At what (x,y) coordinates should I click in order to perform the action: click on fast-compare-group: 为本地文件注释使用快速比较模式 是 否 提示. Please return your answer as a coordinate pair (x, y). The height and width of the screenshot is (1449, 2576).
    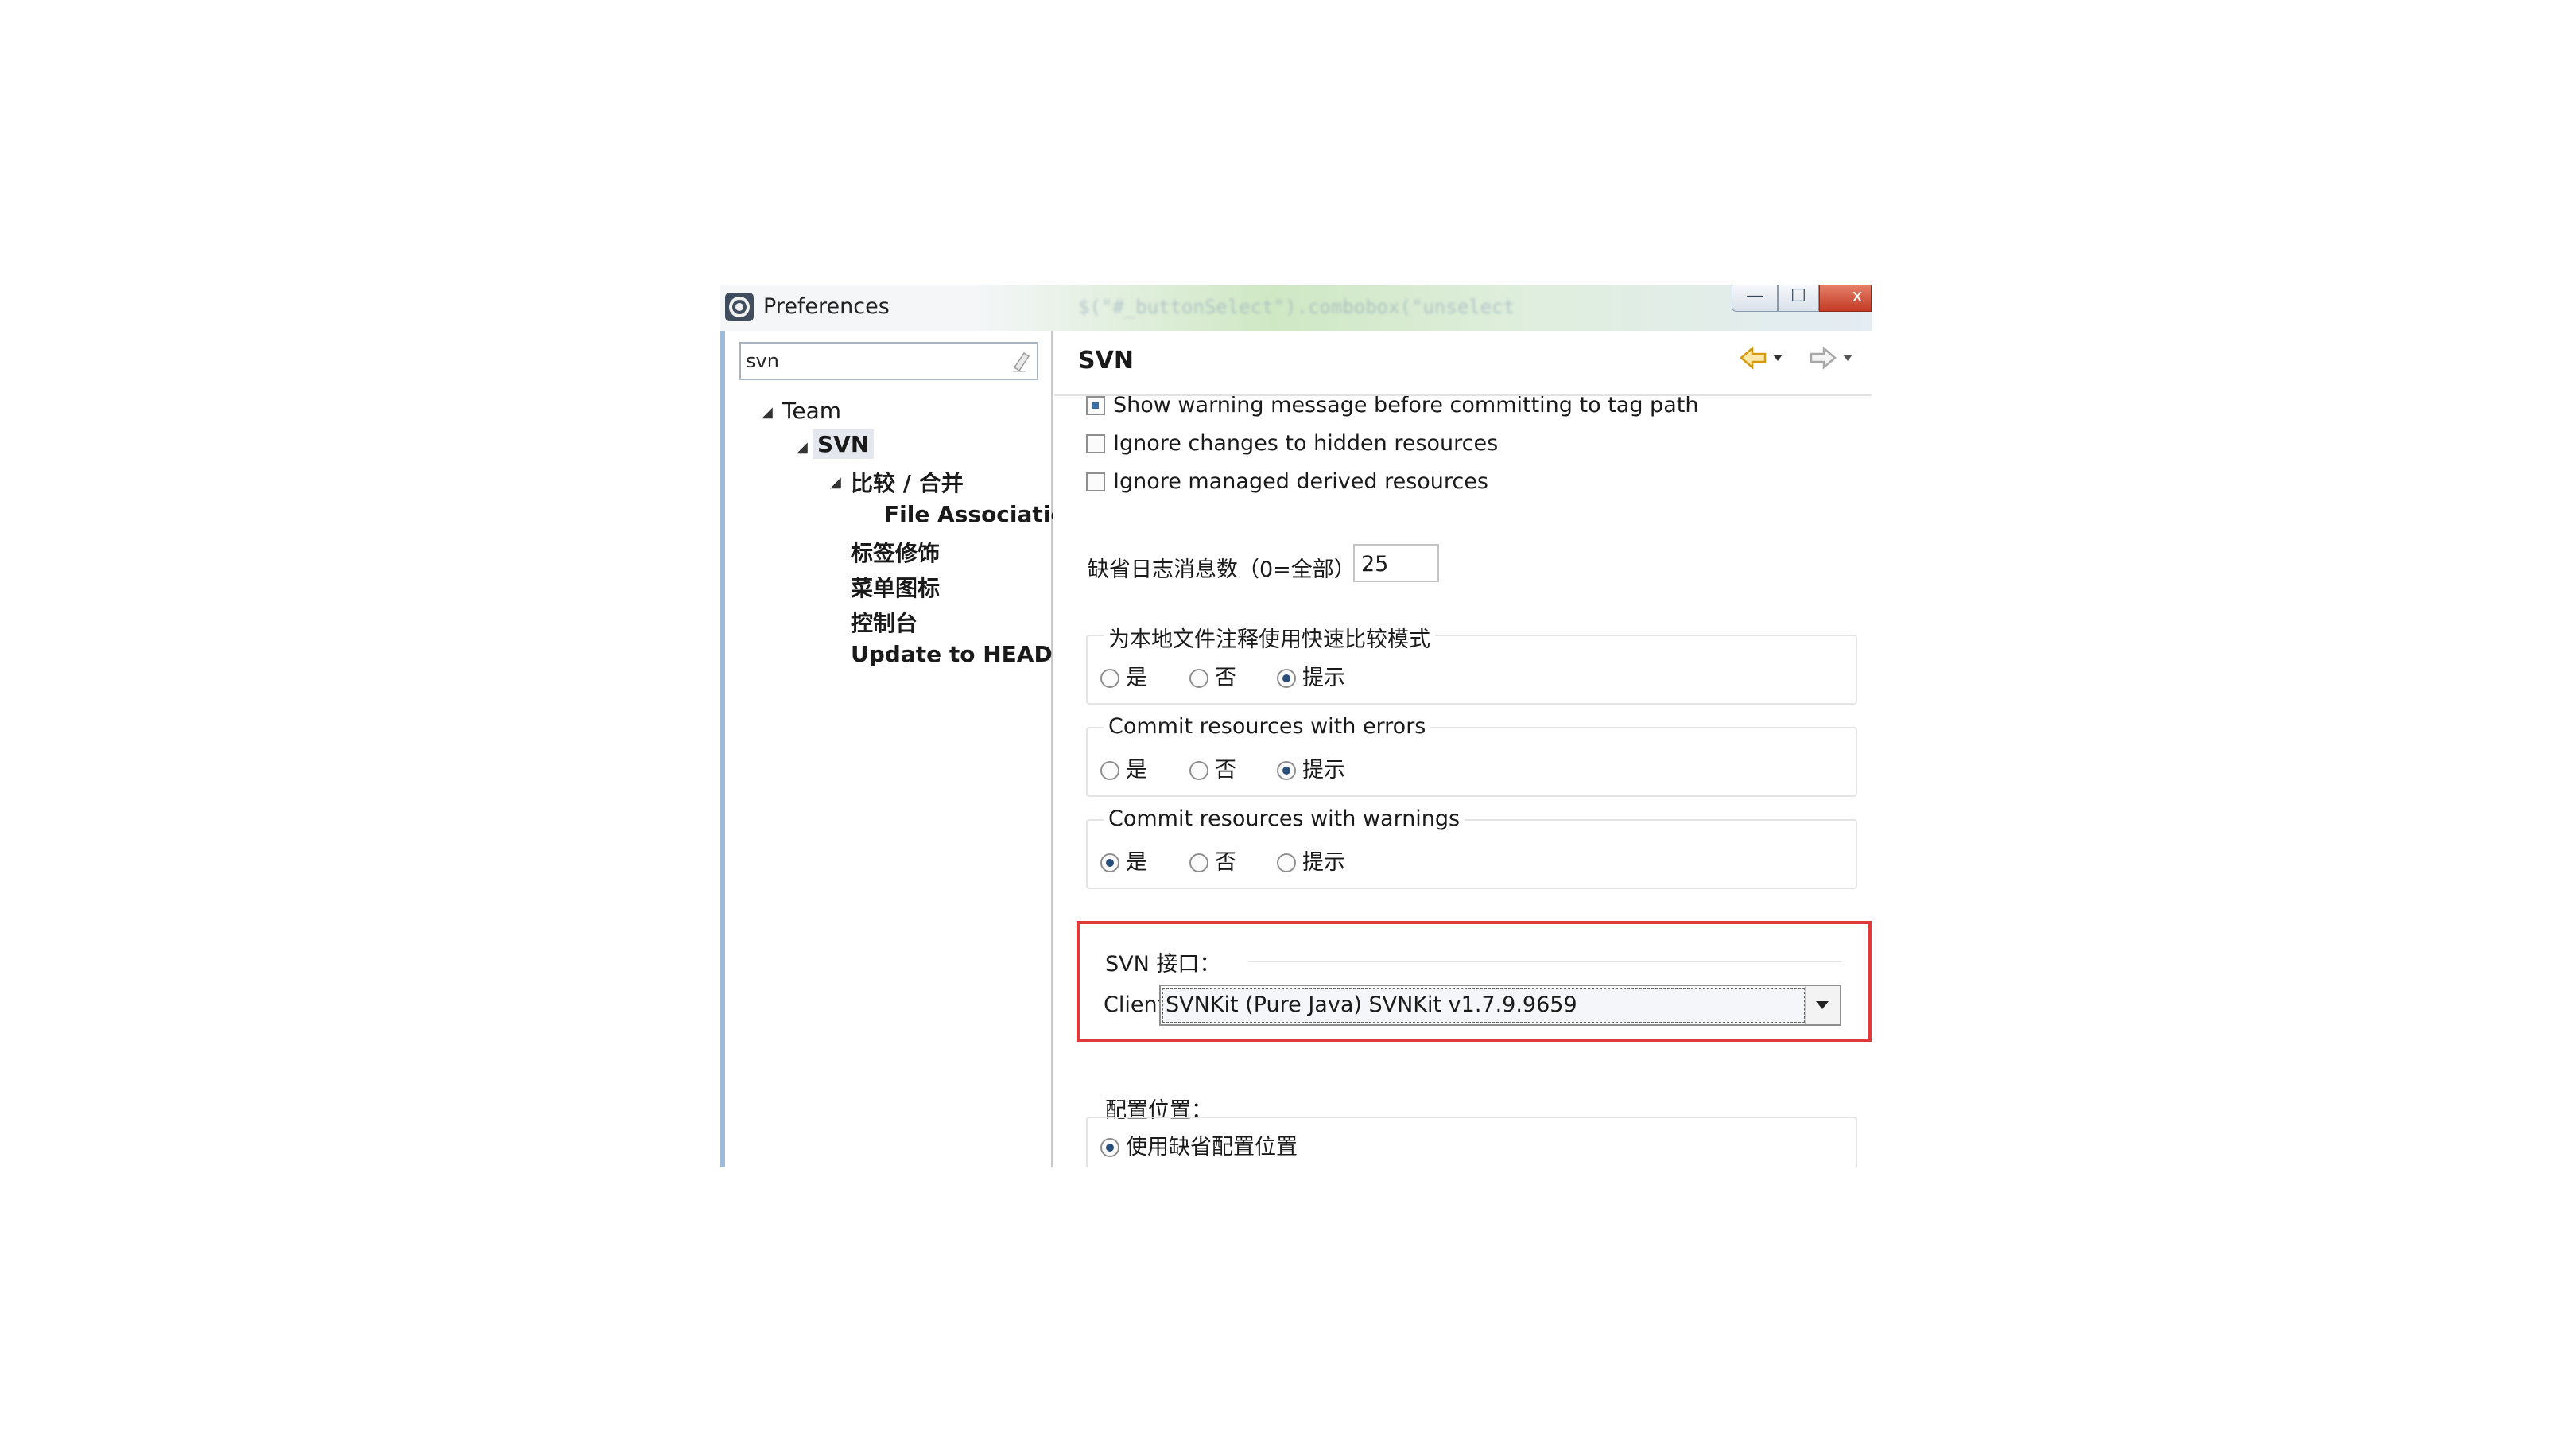
    Looking at the image, I should click on (1471, 663).